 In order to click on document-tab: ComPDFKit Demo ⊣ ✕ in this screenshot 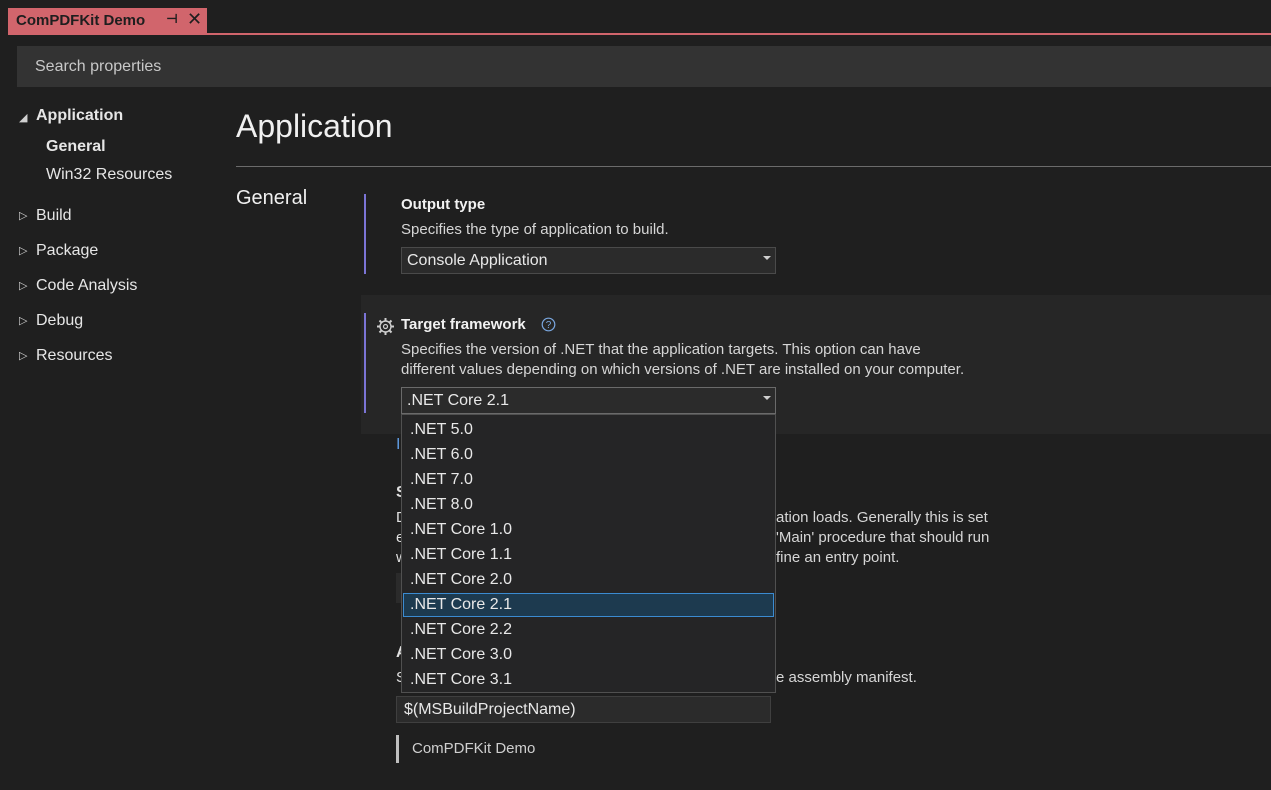, I will do `click(107, 20)`.